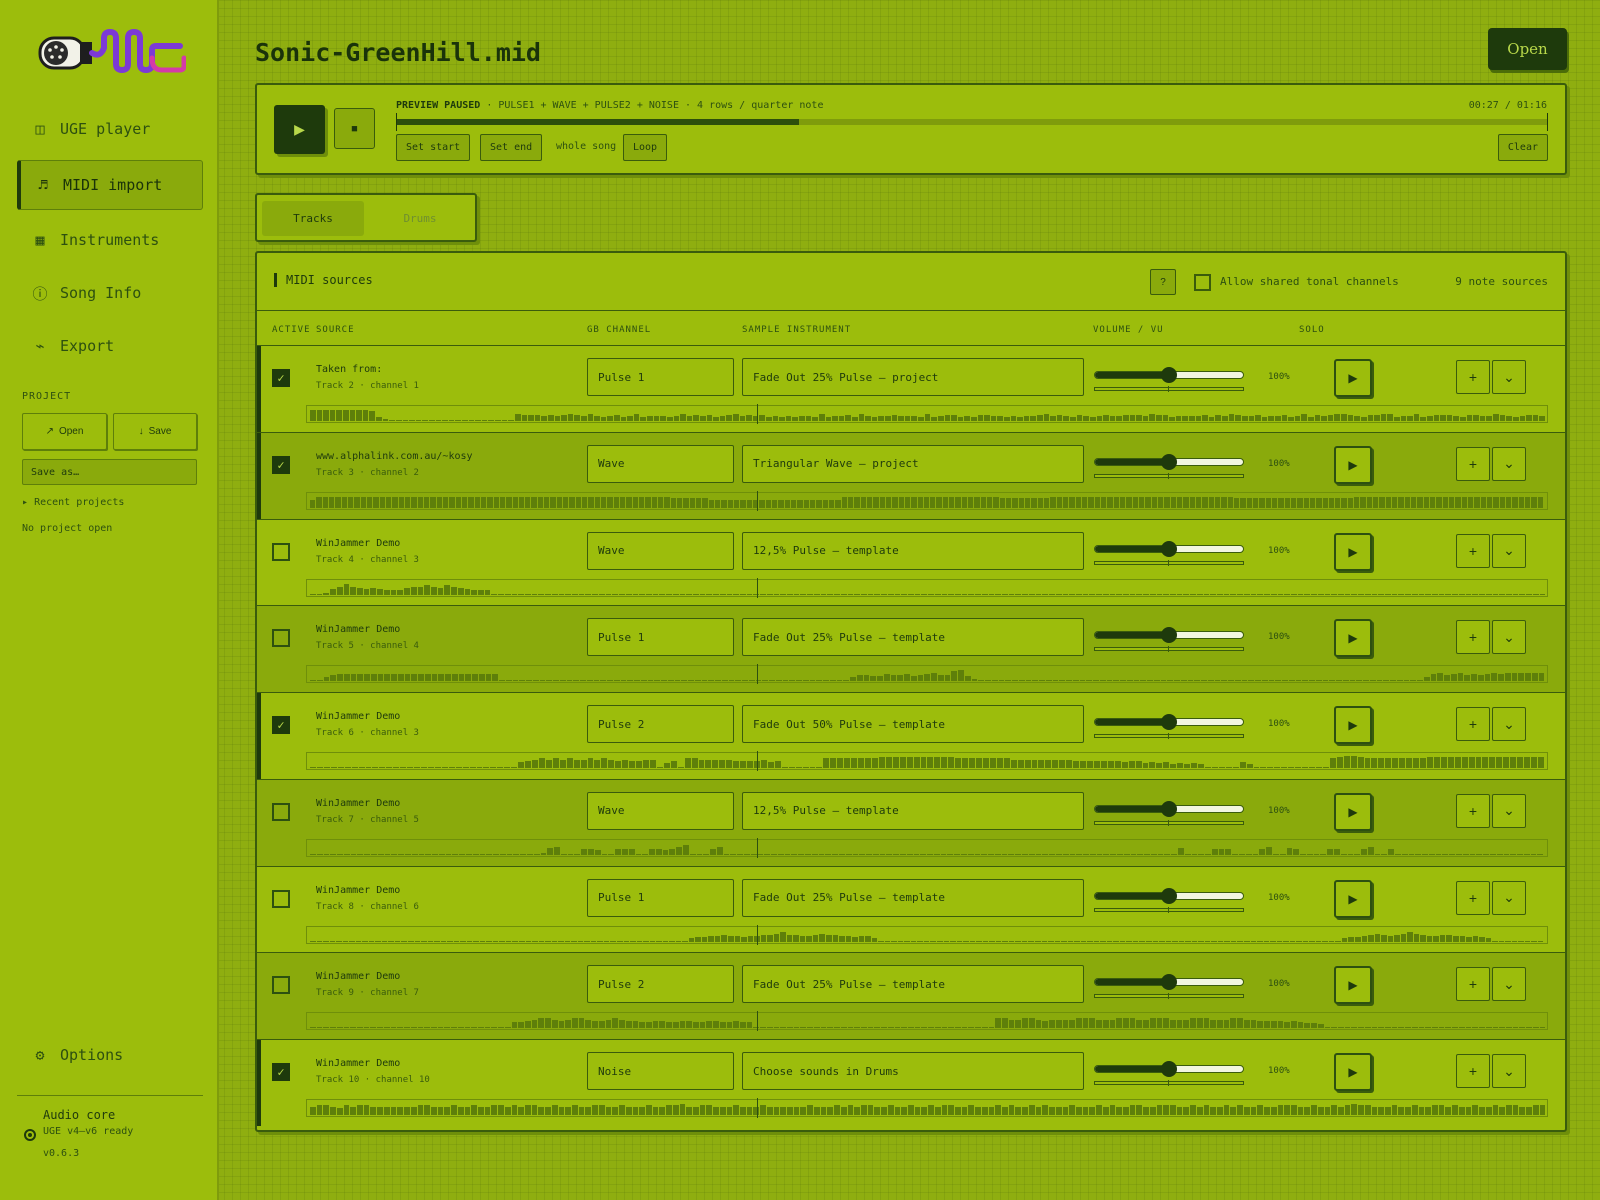 This screenshot has height=1200, width=1600. What do you see at coordinates (660, 1071) in the screenshot?
I see `gb-channel-select: Noise` at bounding box center [660, 1071].